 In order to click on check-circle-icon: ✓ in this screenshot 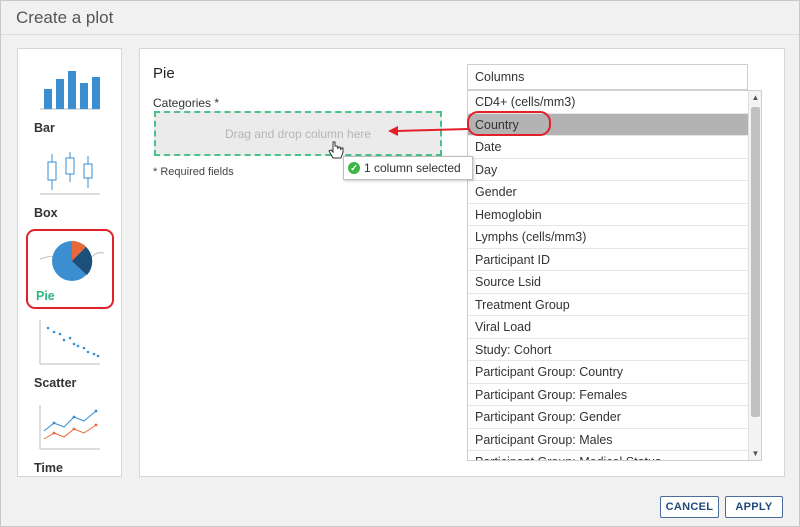, I will do `click(354, 168)`.